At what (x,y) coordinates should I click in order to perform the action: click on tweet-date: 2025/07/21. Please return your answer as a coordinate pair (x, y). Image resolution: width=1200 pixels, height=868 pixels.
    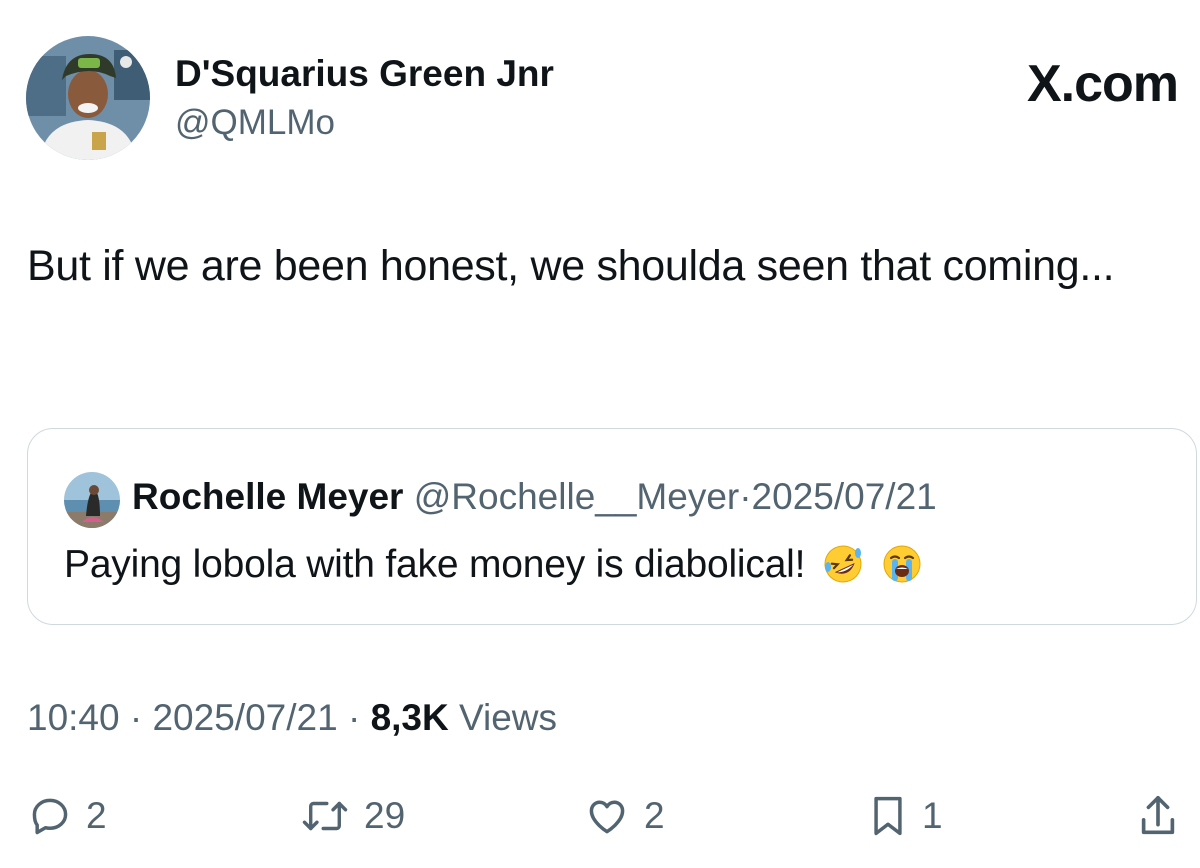
    Looking at the image, I should click on (244, 717).